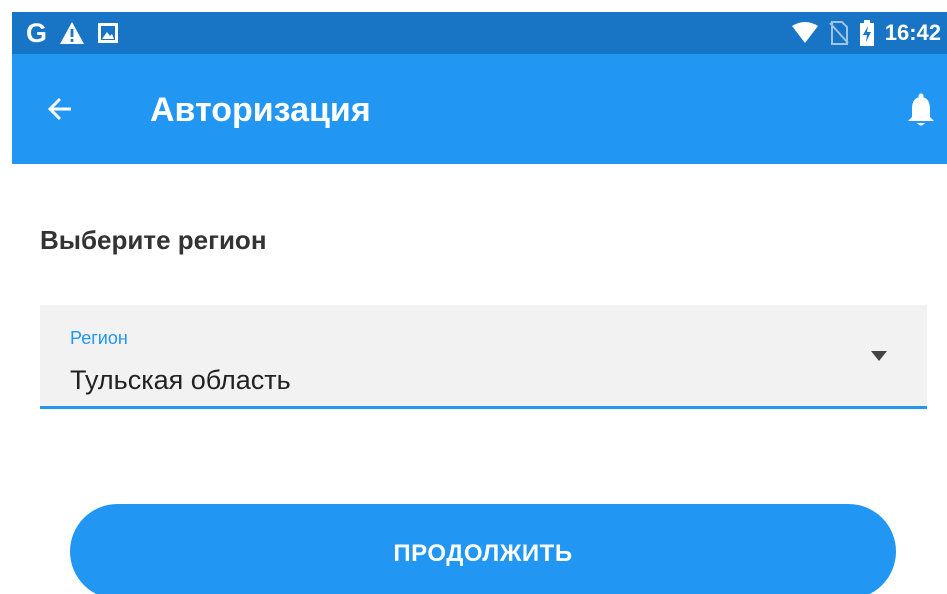  What do you see at coordinates (912, 32) in the screenshot?
I see `status-bar-clock: 16:42` at bounding box center [912, 32].